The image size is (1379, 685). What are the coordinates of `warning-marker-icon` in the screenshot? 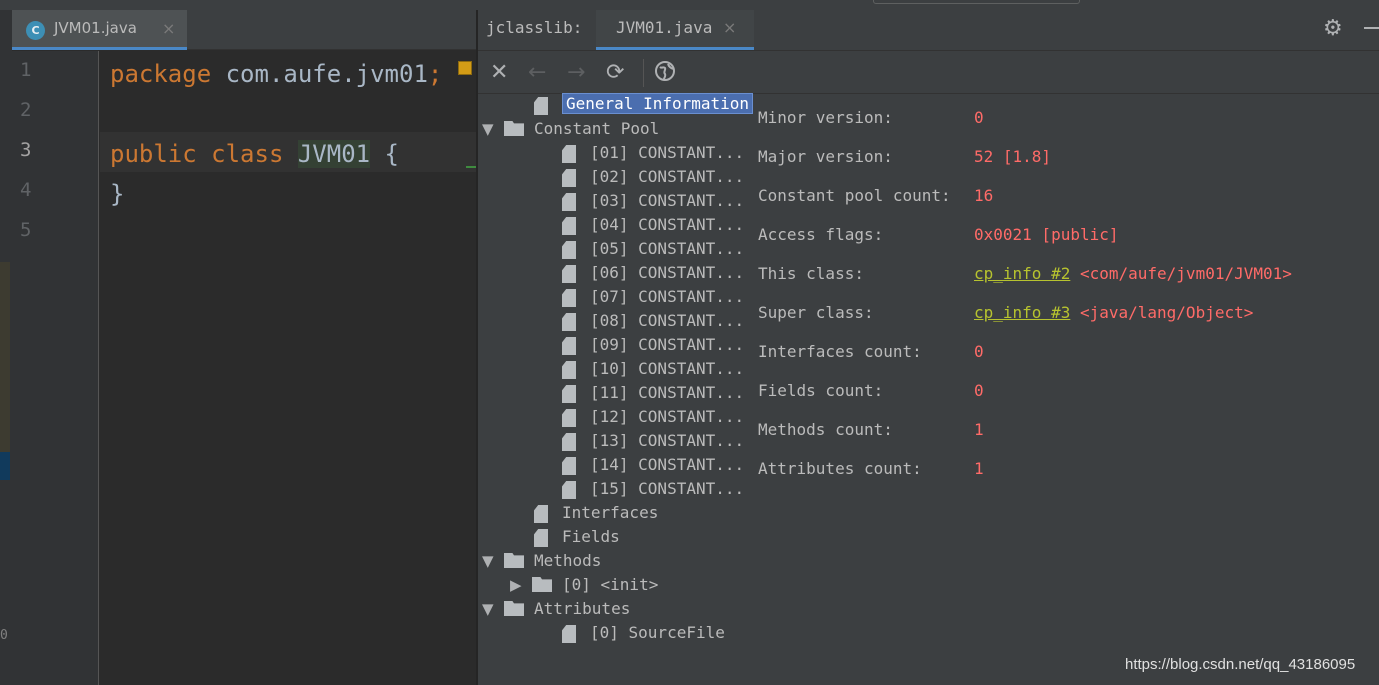 It's located at (465, 68).